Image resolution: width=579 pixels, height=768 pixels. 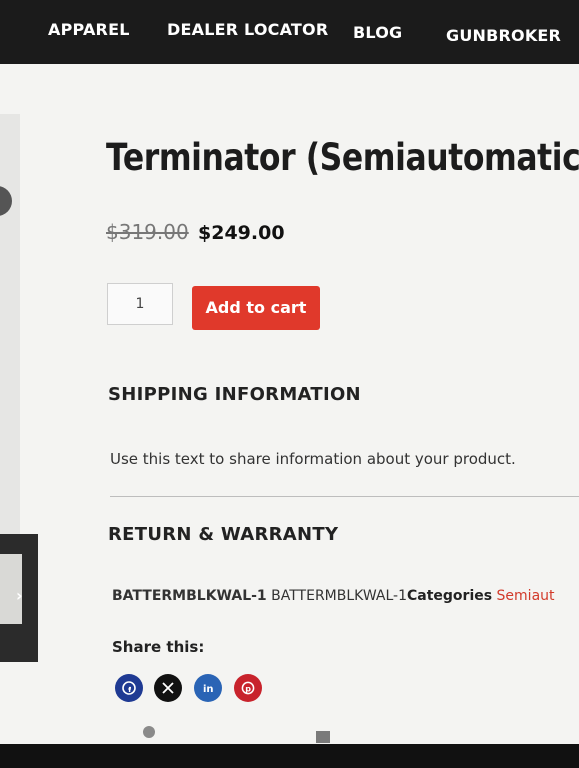 I want to click on sku-value: BATTERMBLKWAL-1, so click(x=339, y=596).